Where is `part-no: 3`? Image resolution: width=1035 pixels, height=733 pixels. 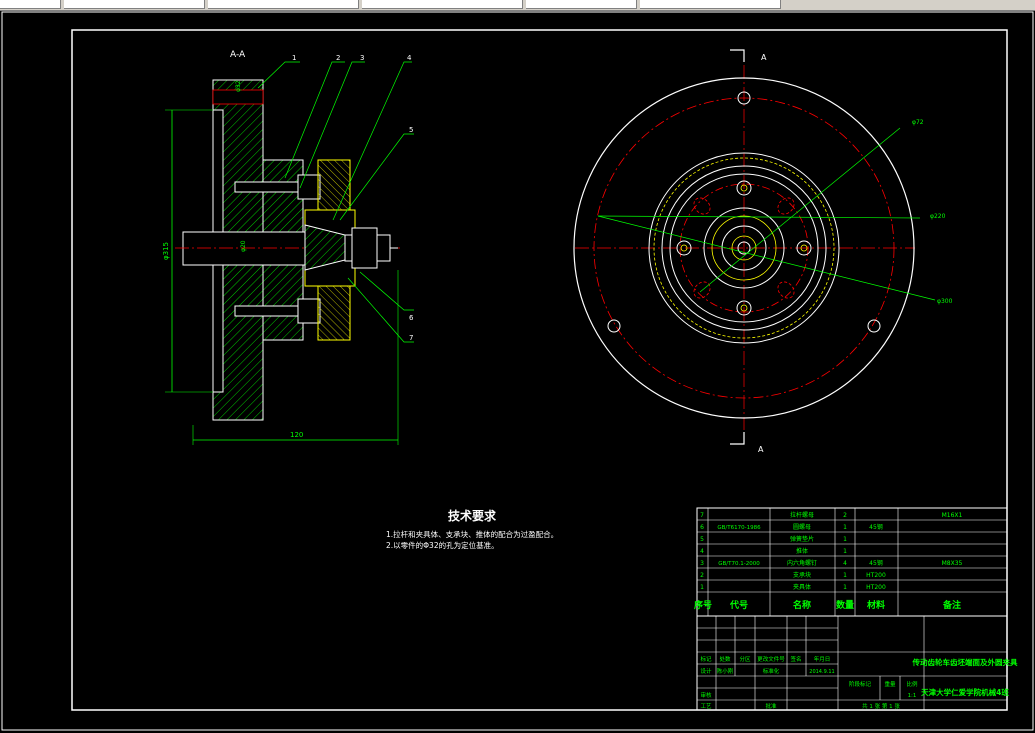
part-no: 3 is located at coordinates (702, 563).